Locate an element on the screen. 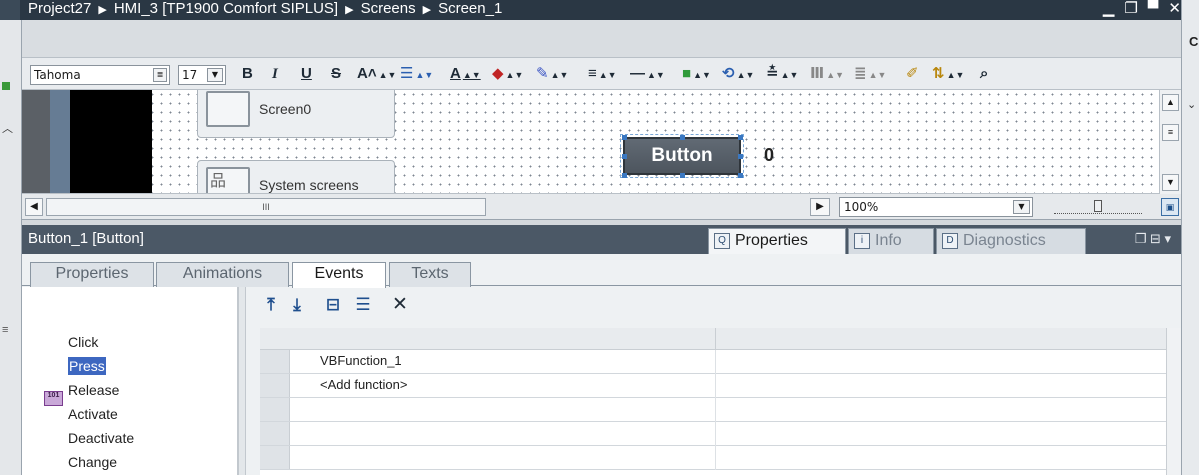 Image resolution: width=1199 pixels, height=475 pixels. zoom-slider is located at coordinates (1098, 207).